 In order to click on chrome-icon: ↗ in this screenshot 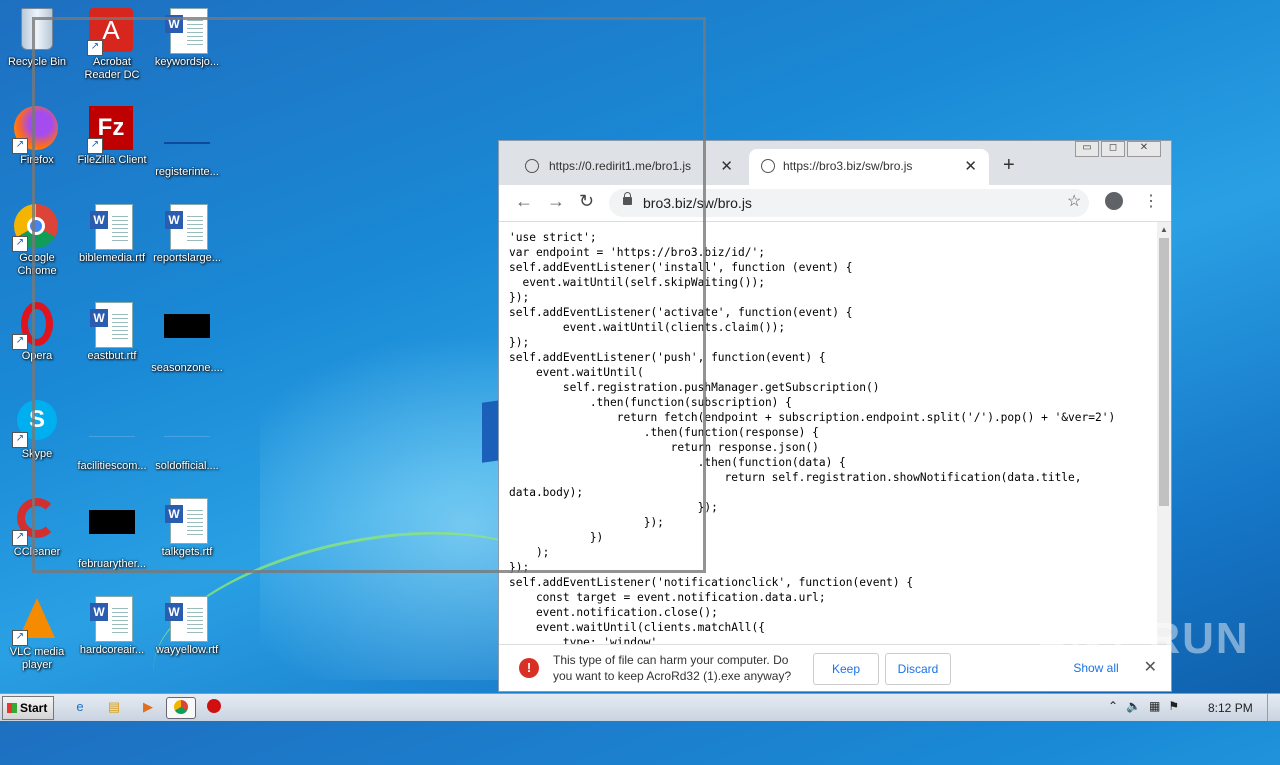, I will do `click(36, 228)`.